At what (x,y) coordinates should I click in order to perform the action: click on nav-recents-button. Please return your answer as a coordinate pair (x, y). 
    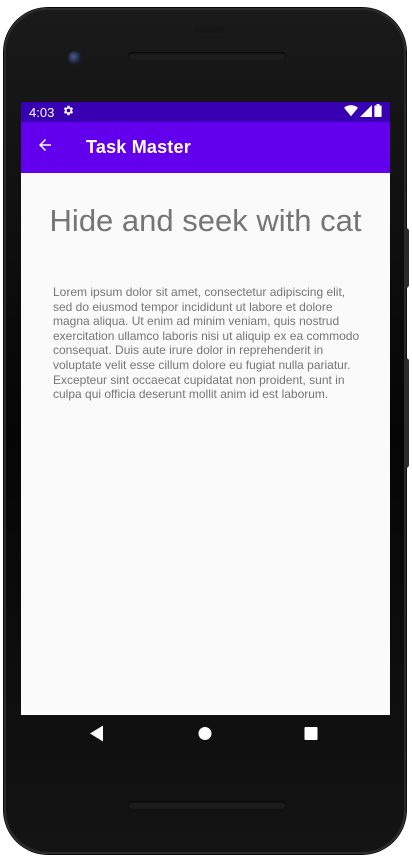
    Looking at the image, I should click on (311, 736).